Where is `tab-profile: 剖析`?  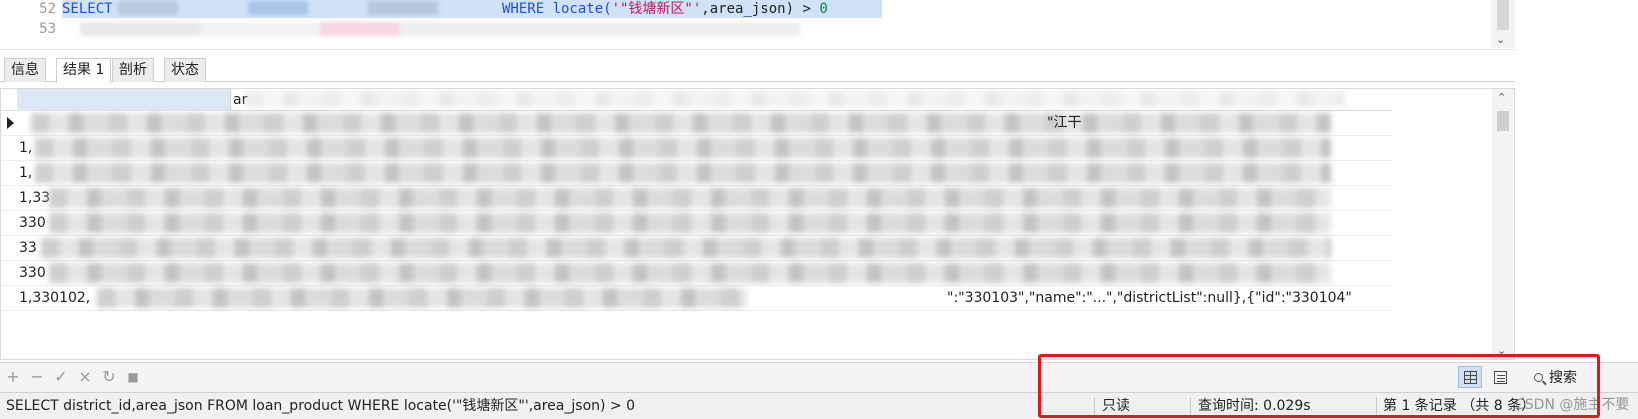 tab-profile: 剖析 is located at coordinates (133, 70).